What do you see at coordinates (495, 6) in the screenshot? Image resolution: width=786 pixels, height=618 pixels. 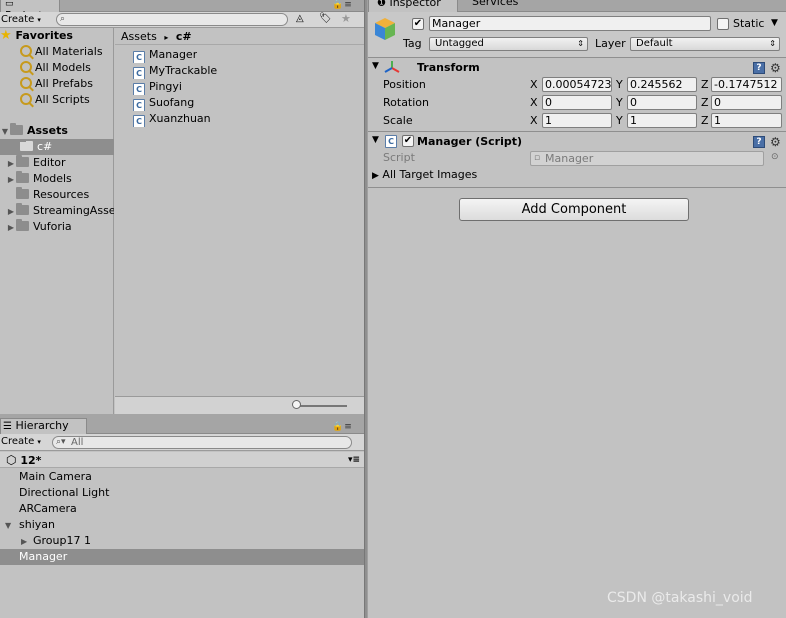 I see `tab-services: Services` at bounding box center [495, 6].